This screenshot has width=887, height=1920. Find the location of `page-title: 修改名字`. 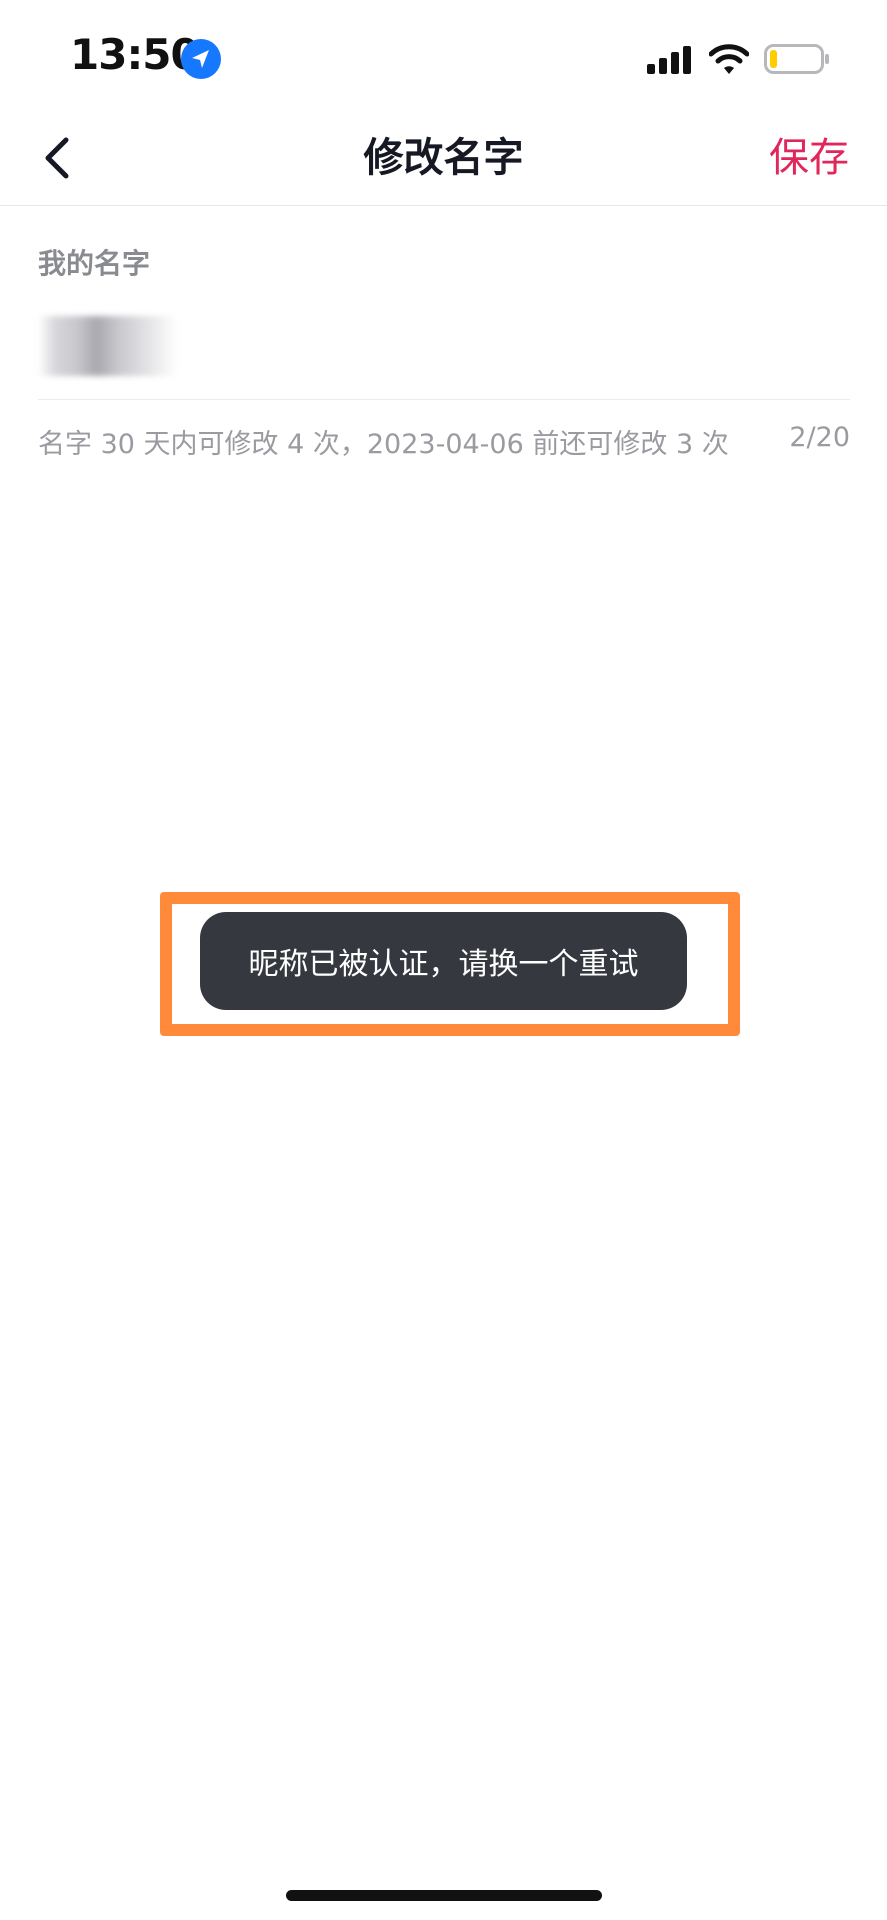

page-title: 修改名字 is located at coordinates (443, 158).